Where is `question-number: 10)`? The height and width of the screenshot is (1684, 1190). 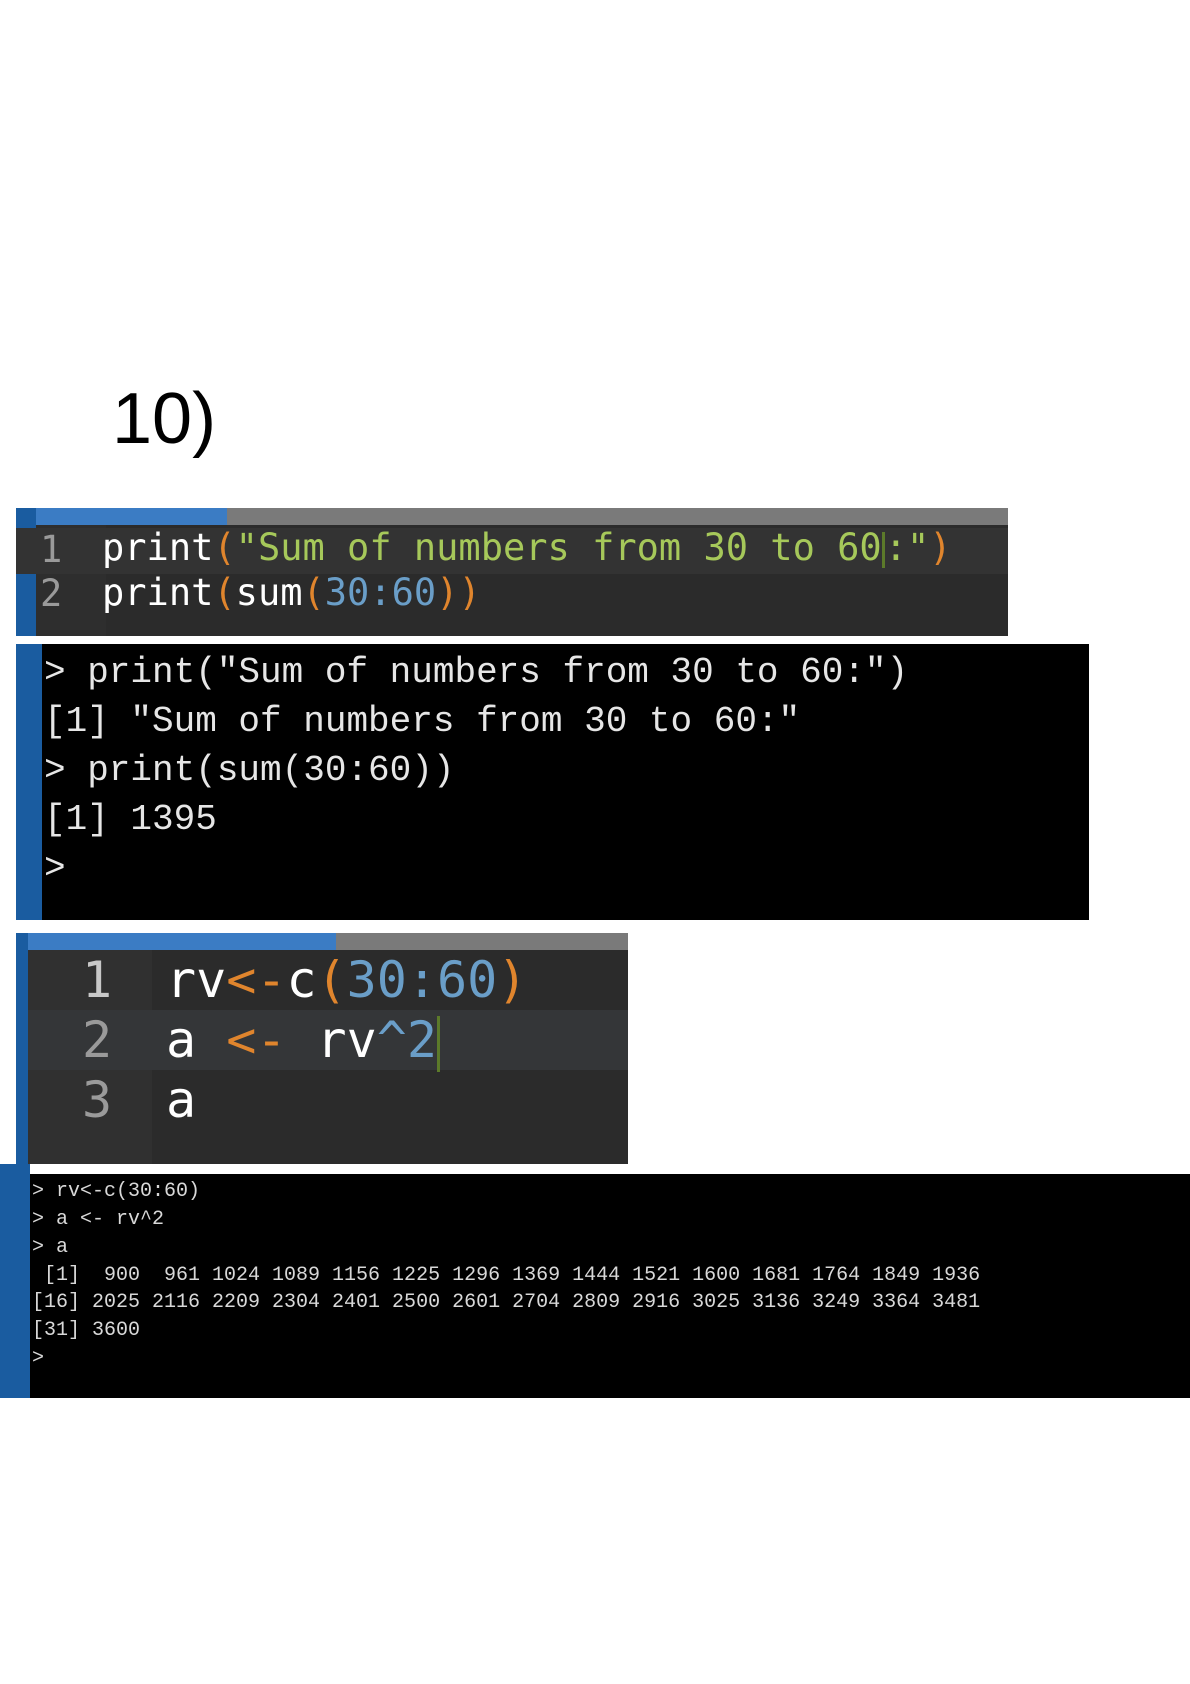 question-number: 10) is located at coordinates (164, 419).